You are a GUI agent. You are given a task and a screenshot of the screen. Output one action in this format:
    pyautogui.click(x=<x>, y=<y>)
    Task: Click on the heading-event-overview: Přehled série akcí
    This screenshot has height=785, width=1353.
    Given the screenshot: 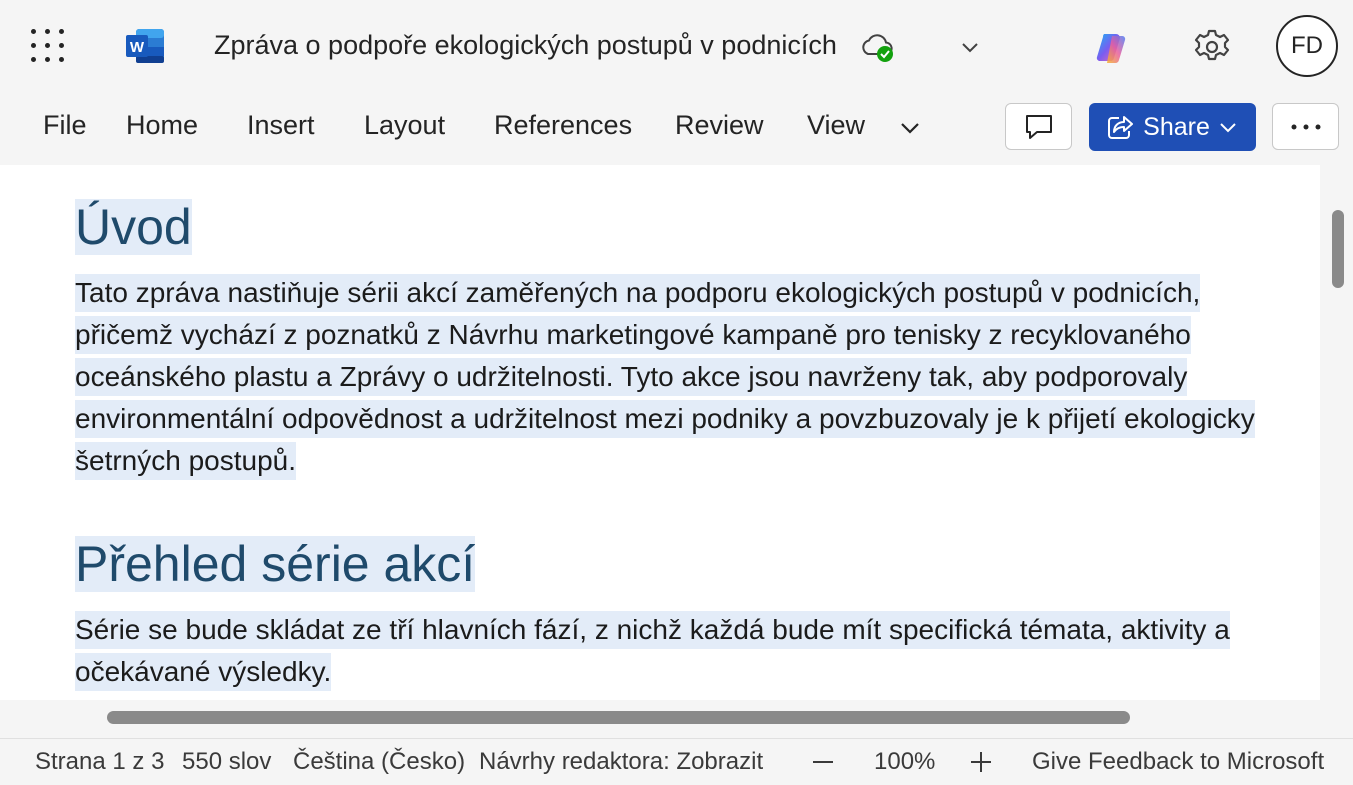 What is the action you would take?
    pyautogui.click(x=275, y=564)
    